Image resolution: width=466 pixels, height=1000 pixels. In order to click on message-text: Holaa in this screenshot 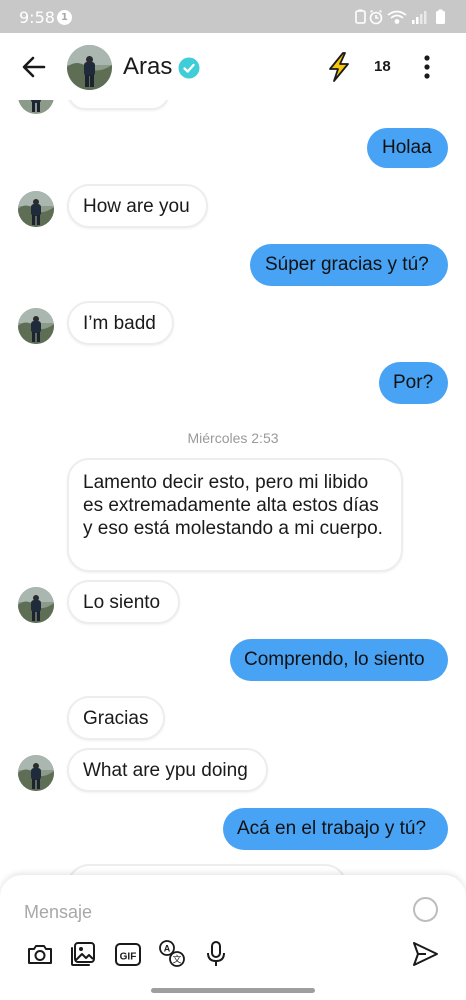, I will do `click(407, 147)`.